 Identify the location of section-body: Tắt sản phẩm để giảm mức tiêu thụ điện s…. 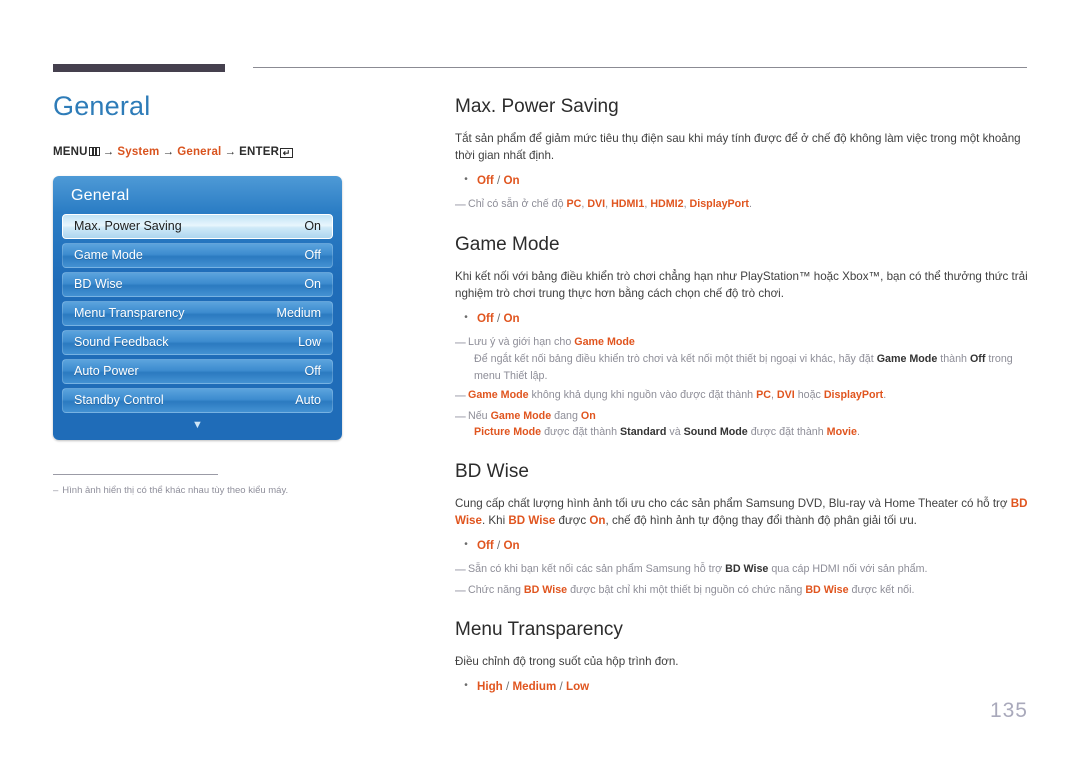
(738, 147).